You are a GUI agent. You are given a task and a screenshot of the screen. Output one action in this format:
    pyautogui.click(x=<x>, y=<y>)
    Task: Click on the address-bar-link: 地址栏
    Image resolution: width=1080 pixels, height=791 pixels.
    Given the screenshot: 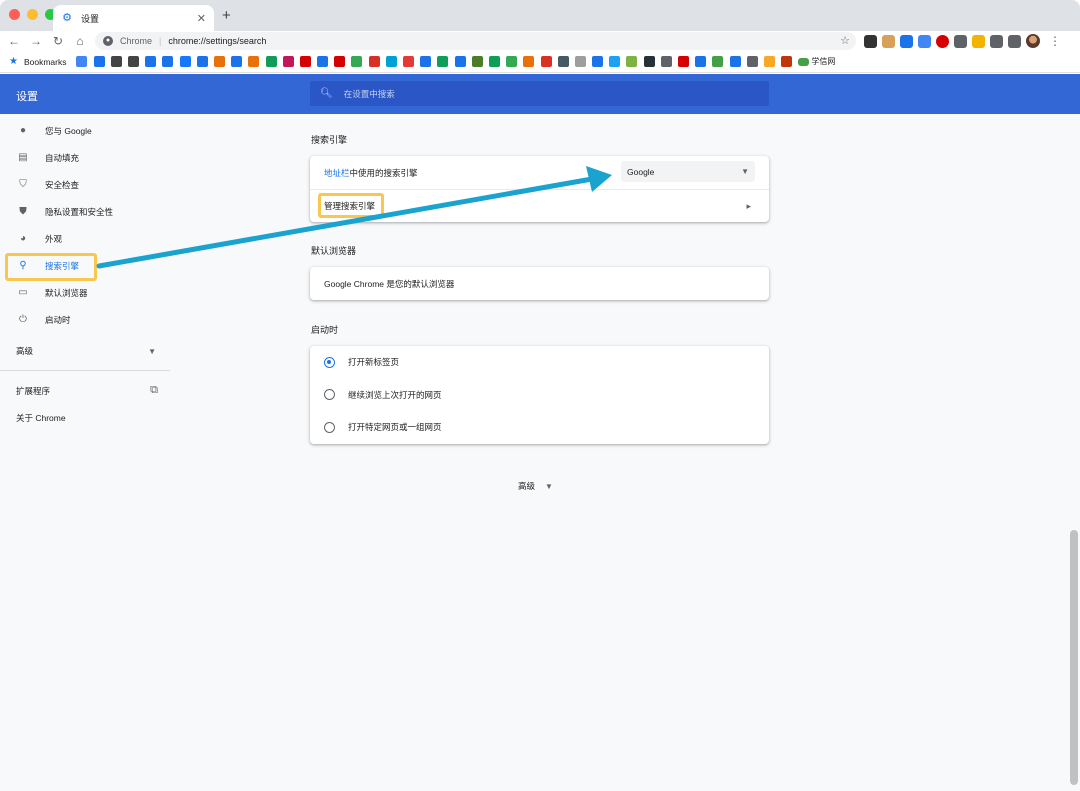 What is the action you would take?
    pyautogui.click(x=337, y=173)
    